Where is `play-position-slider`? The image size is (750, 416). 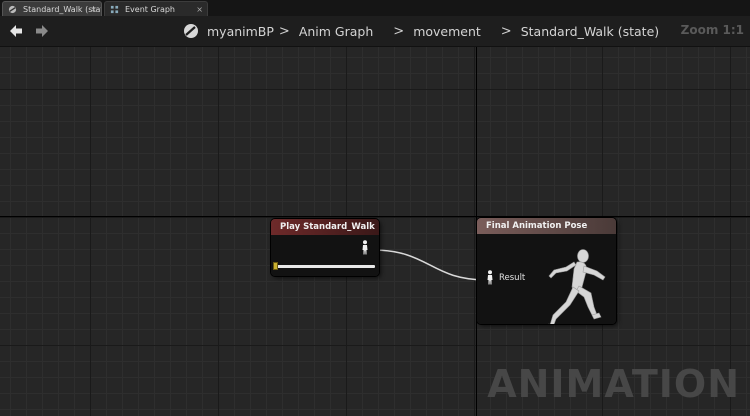
play-position-slider is located at coordinates (324, 266).